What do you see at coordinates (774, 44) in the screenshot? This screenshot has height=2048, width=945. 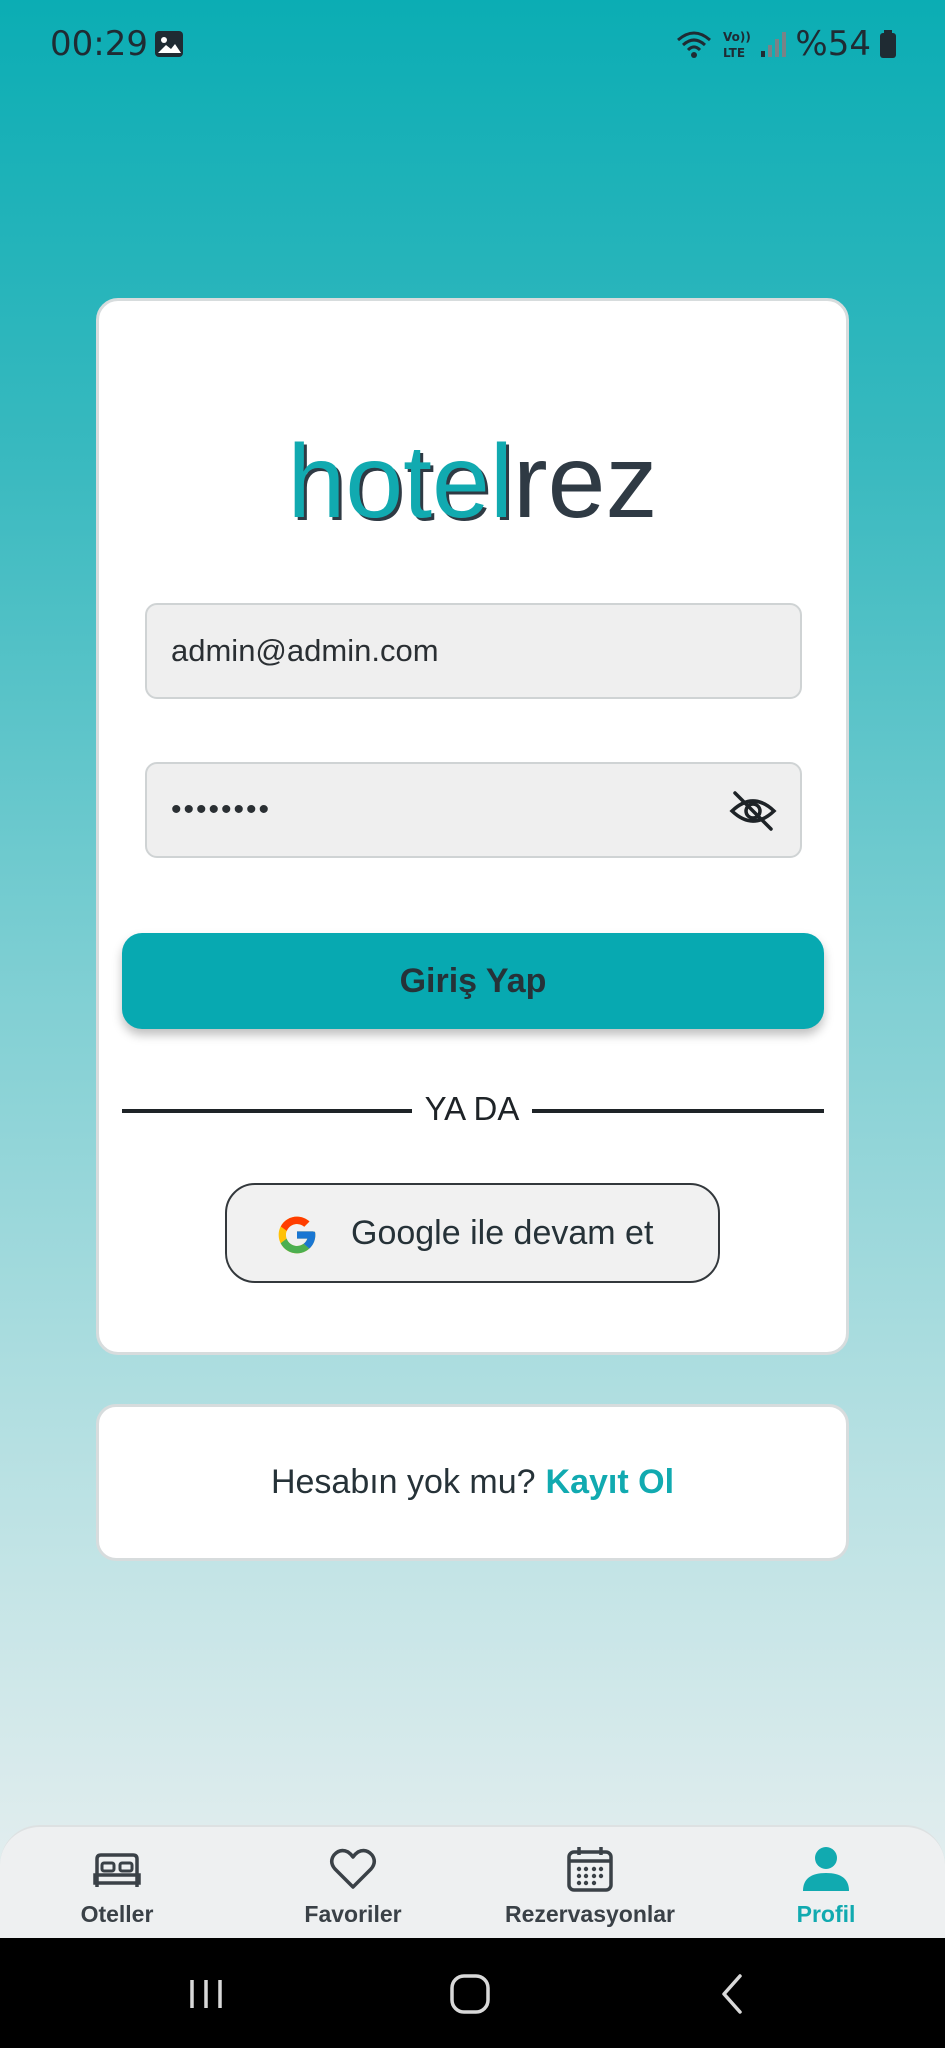 I see `signal-icon` at bounding box center [774, 44].